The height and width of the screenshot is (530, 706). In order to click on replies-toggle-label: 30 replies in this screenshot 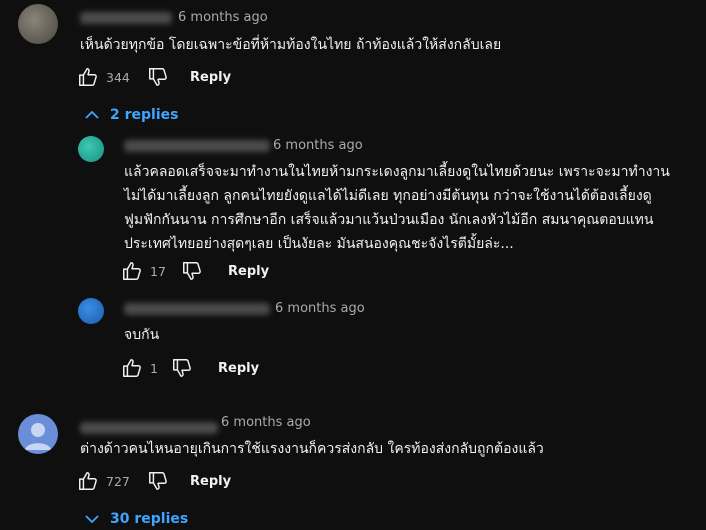, I will do `click(149, 519)`.